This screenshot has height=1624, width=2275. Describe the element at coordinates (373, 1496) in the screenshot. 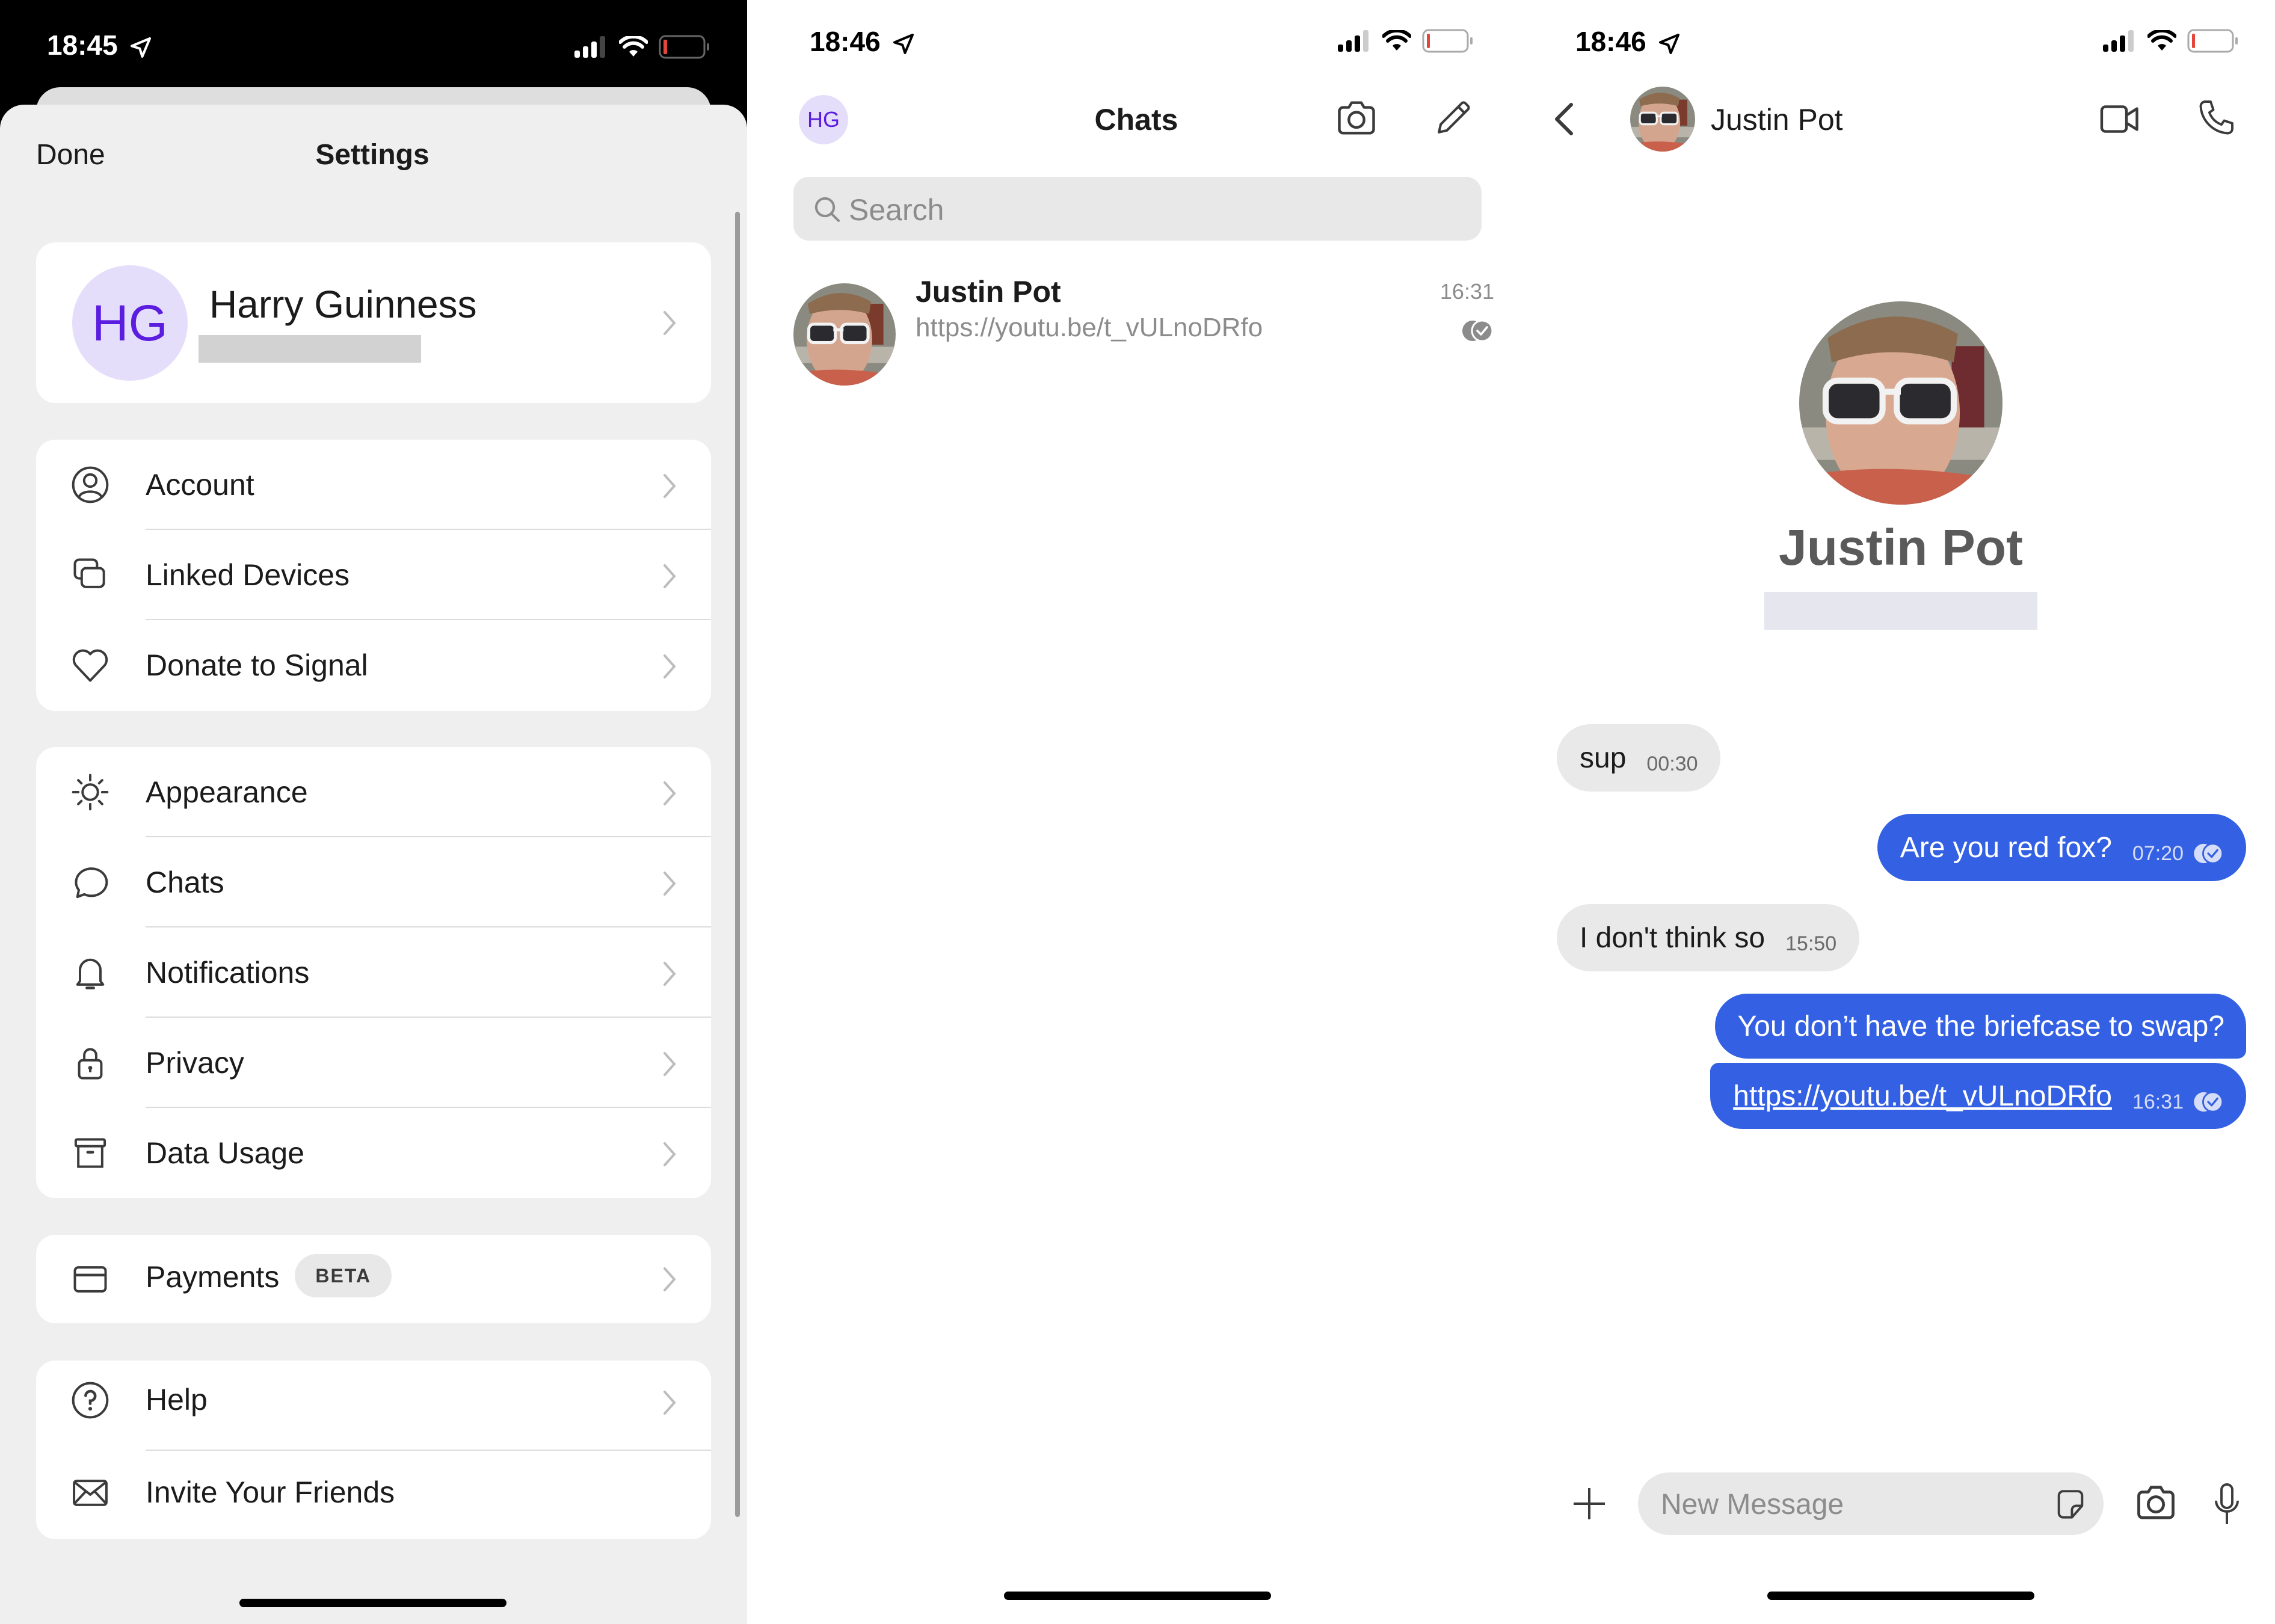

I see `settings-item-invite-friends: Invite Your Friends` at that location.